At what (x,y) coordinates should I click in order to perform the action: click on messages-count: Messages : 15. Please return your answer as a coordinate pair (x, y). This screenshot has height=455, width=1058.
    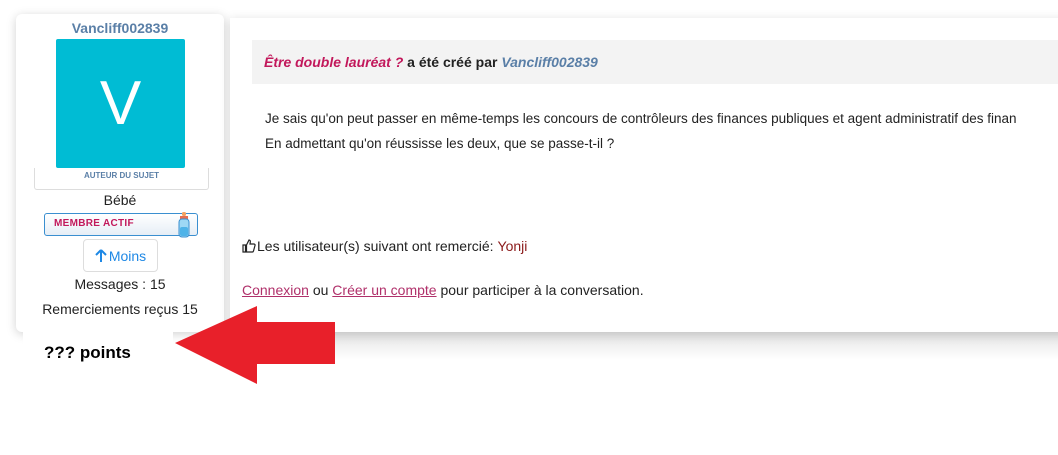
    Looking at the image, I should click on (120, 284).